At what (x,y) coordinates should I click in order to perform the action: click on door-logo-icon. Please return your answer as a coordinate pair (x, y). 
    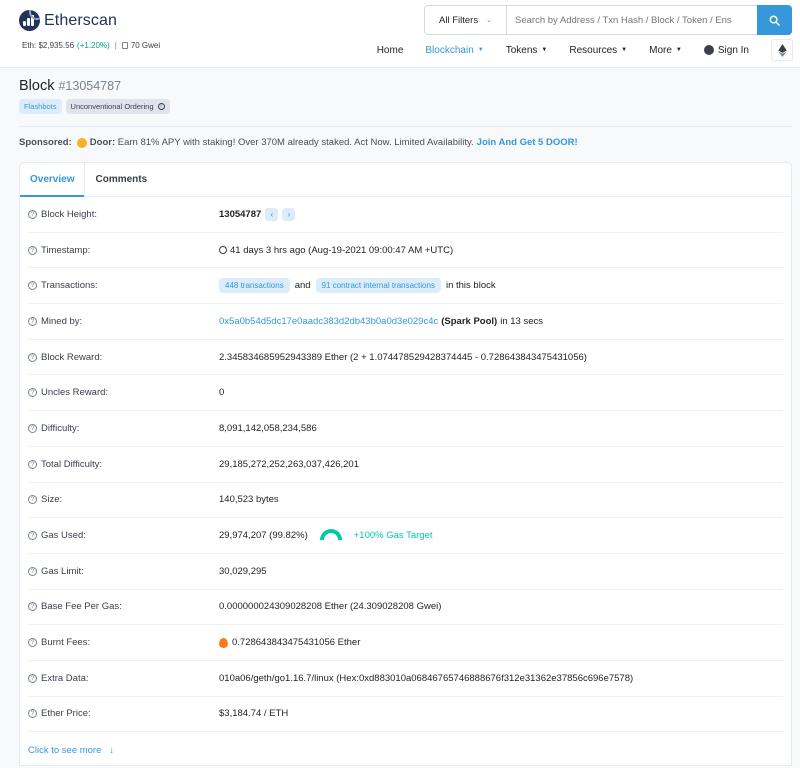
    Looking at the image, I should click on (81, 142).